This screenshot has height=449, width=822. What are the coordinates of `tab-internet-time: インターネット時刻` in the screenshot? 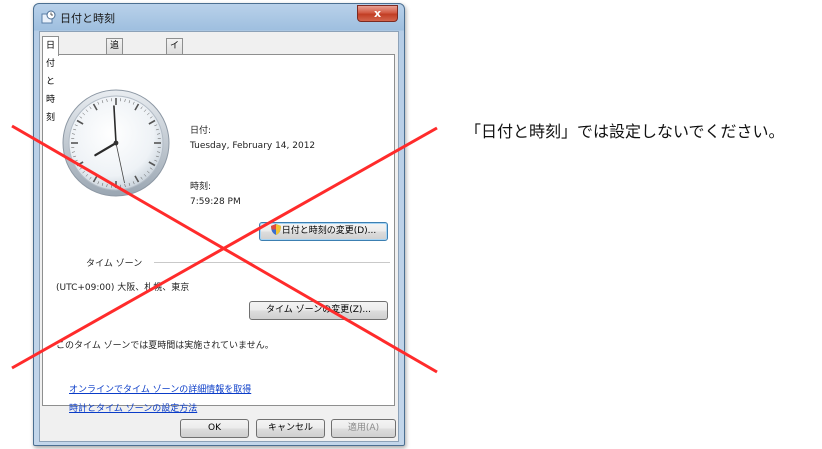 It's located at (175, 104).